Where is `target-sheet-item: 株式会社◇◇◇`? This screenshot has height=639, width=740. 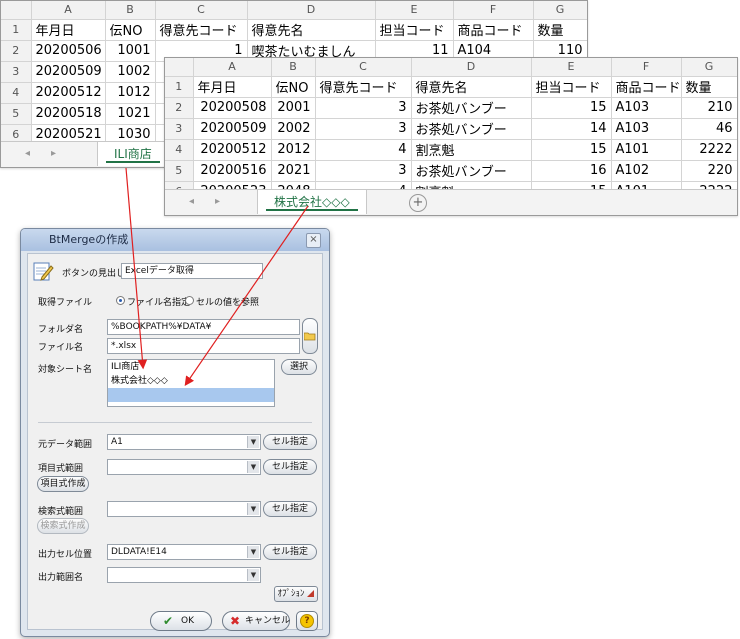
target-sheet-item: 株式会社◇◇◇ is located at coordinates (191, 381).